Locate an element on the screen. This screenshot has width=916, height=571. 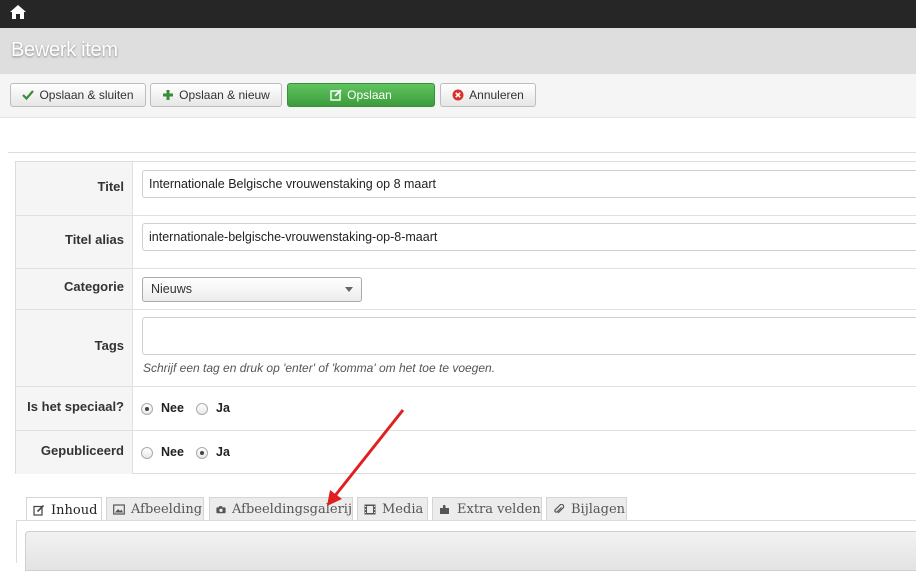
home-icon is located at coordinates (18, 12).